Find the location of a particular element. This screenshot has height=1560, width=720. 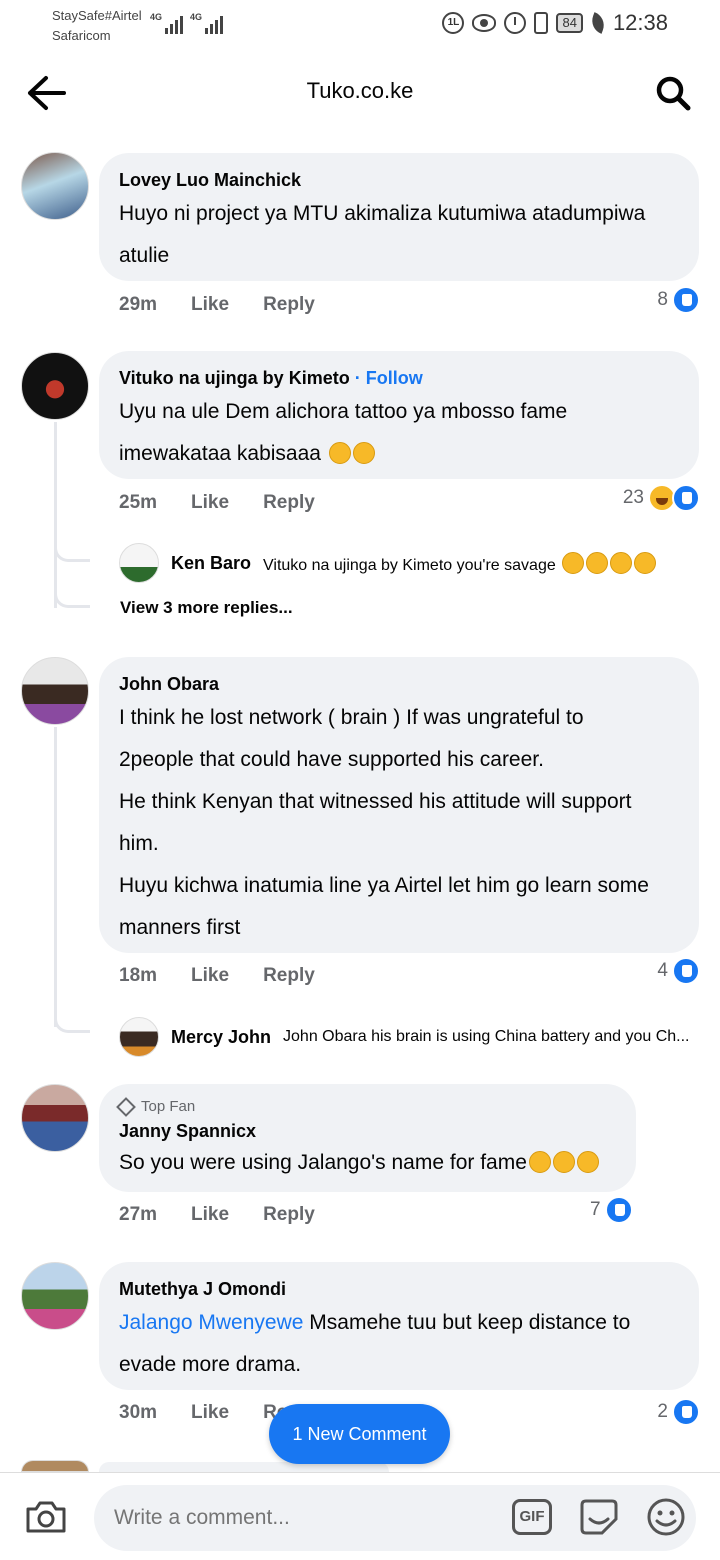

reaction-count: 8 is located at coordinates (662, 299).